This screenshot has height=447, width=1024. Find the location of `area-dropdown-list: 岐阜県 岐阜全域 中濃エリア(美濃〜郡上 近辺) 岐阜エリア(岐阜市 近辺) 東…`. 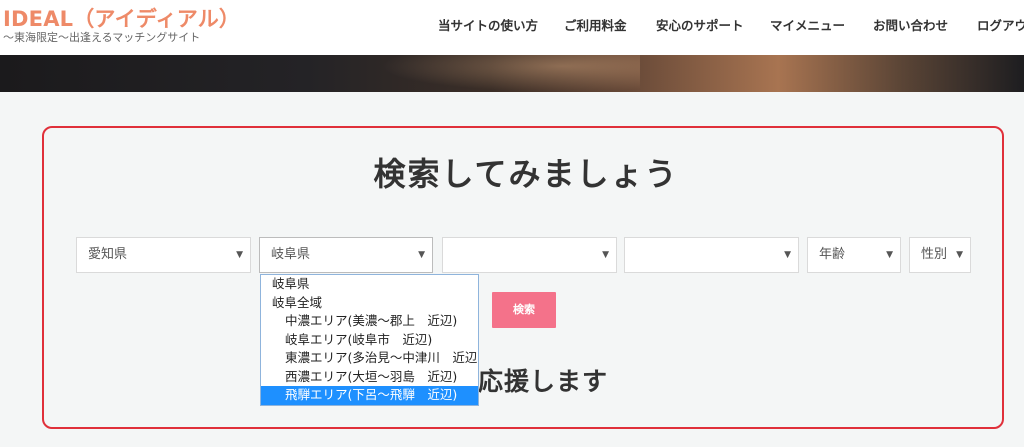

area-dropdown-list: 岐阜県 岐阜全域 中濃エリア(美濃〜郡上 近辺) 岐阜エリア(岐阜市 近辺) 東… is located at coordinates (369, 340).